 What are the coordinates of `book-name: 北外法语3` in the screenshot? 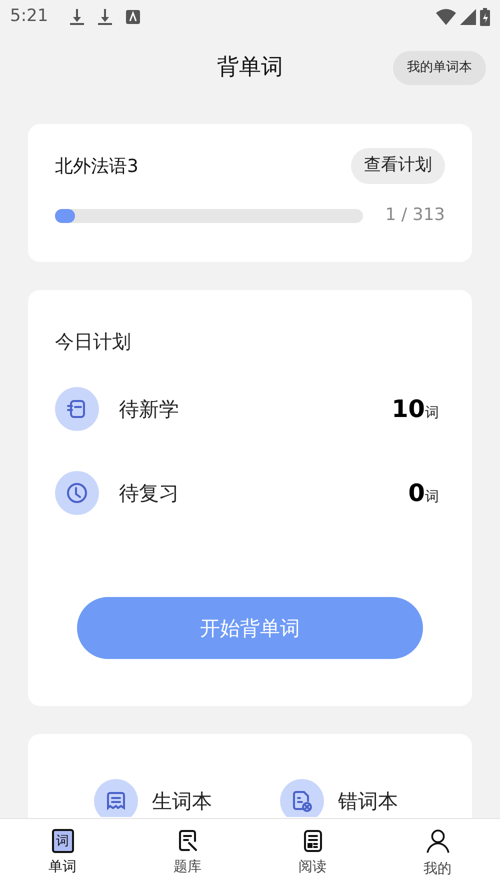 It's located at (96, 166).